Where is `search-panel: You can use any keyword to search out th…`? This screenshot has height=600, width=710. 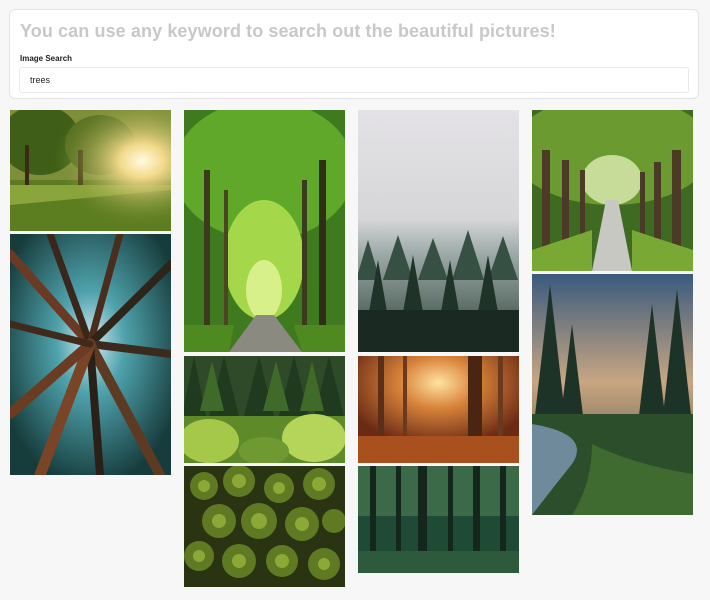 search-panel: You can use any keyword to search out th… is located at coordinates (354, 54).